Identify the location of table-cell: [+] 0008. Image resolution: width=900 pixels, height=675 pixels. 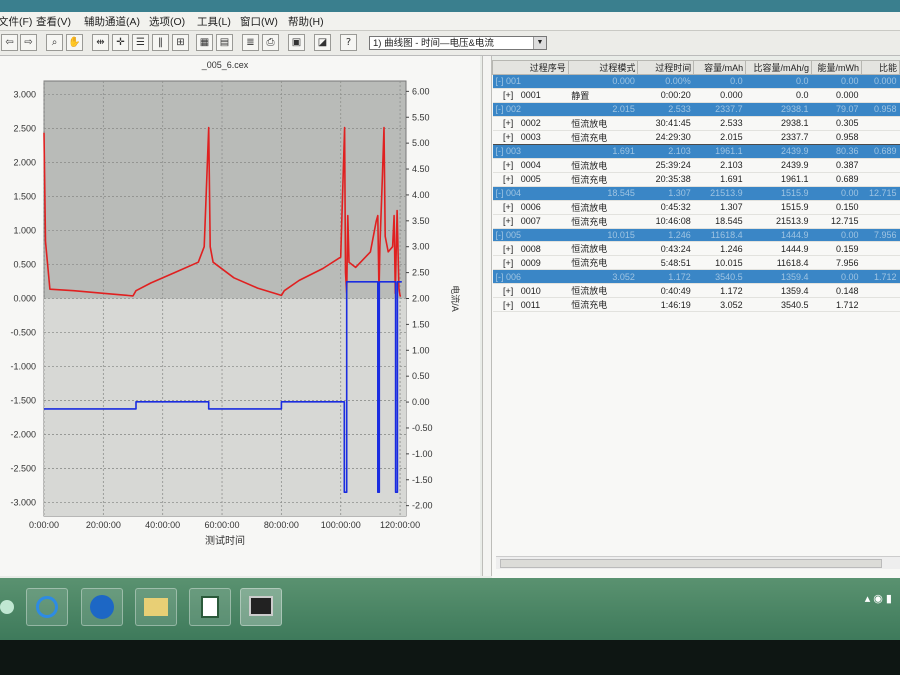
(530, 249).